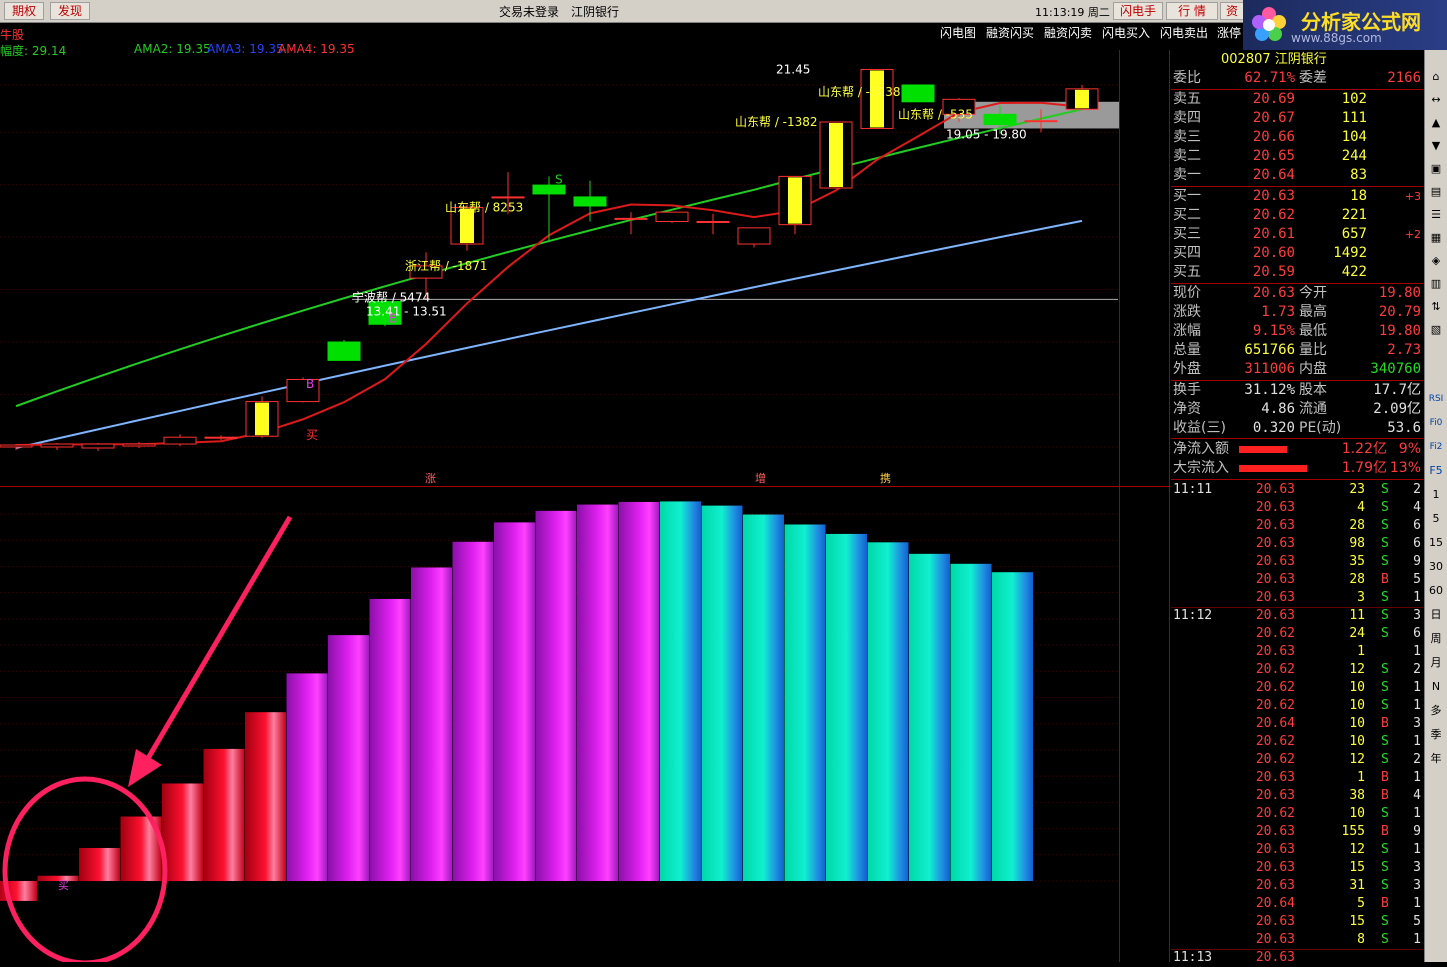 The width and height of the screenshot is (1447, 967). I want to click on toolbar-icon: ▦, so click(1436, 238).